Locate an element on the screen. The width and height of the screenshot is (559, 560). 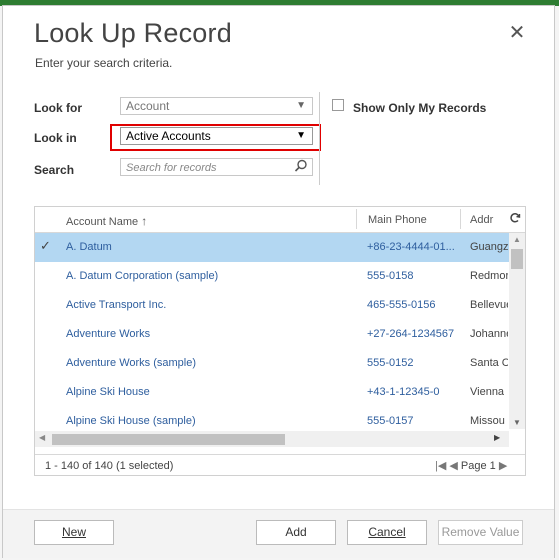
table-row: ✓ A. Datum +86-23-4444-01... Guangz is located at coordinates (272, 247).